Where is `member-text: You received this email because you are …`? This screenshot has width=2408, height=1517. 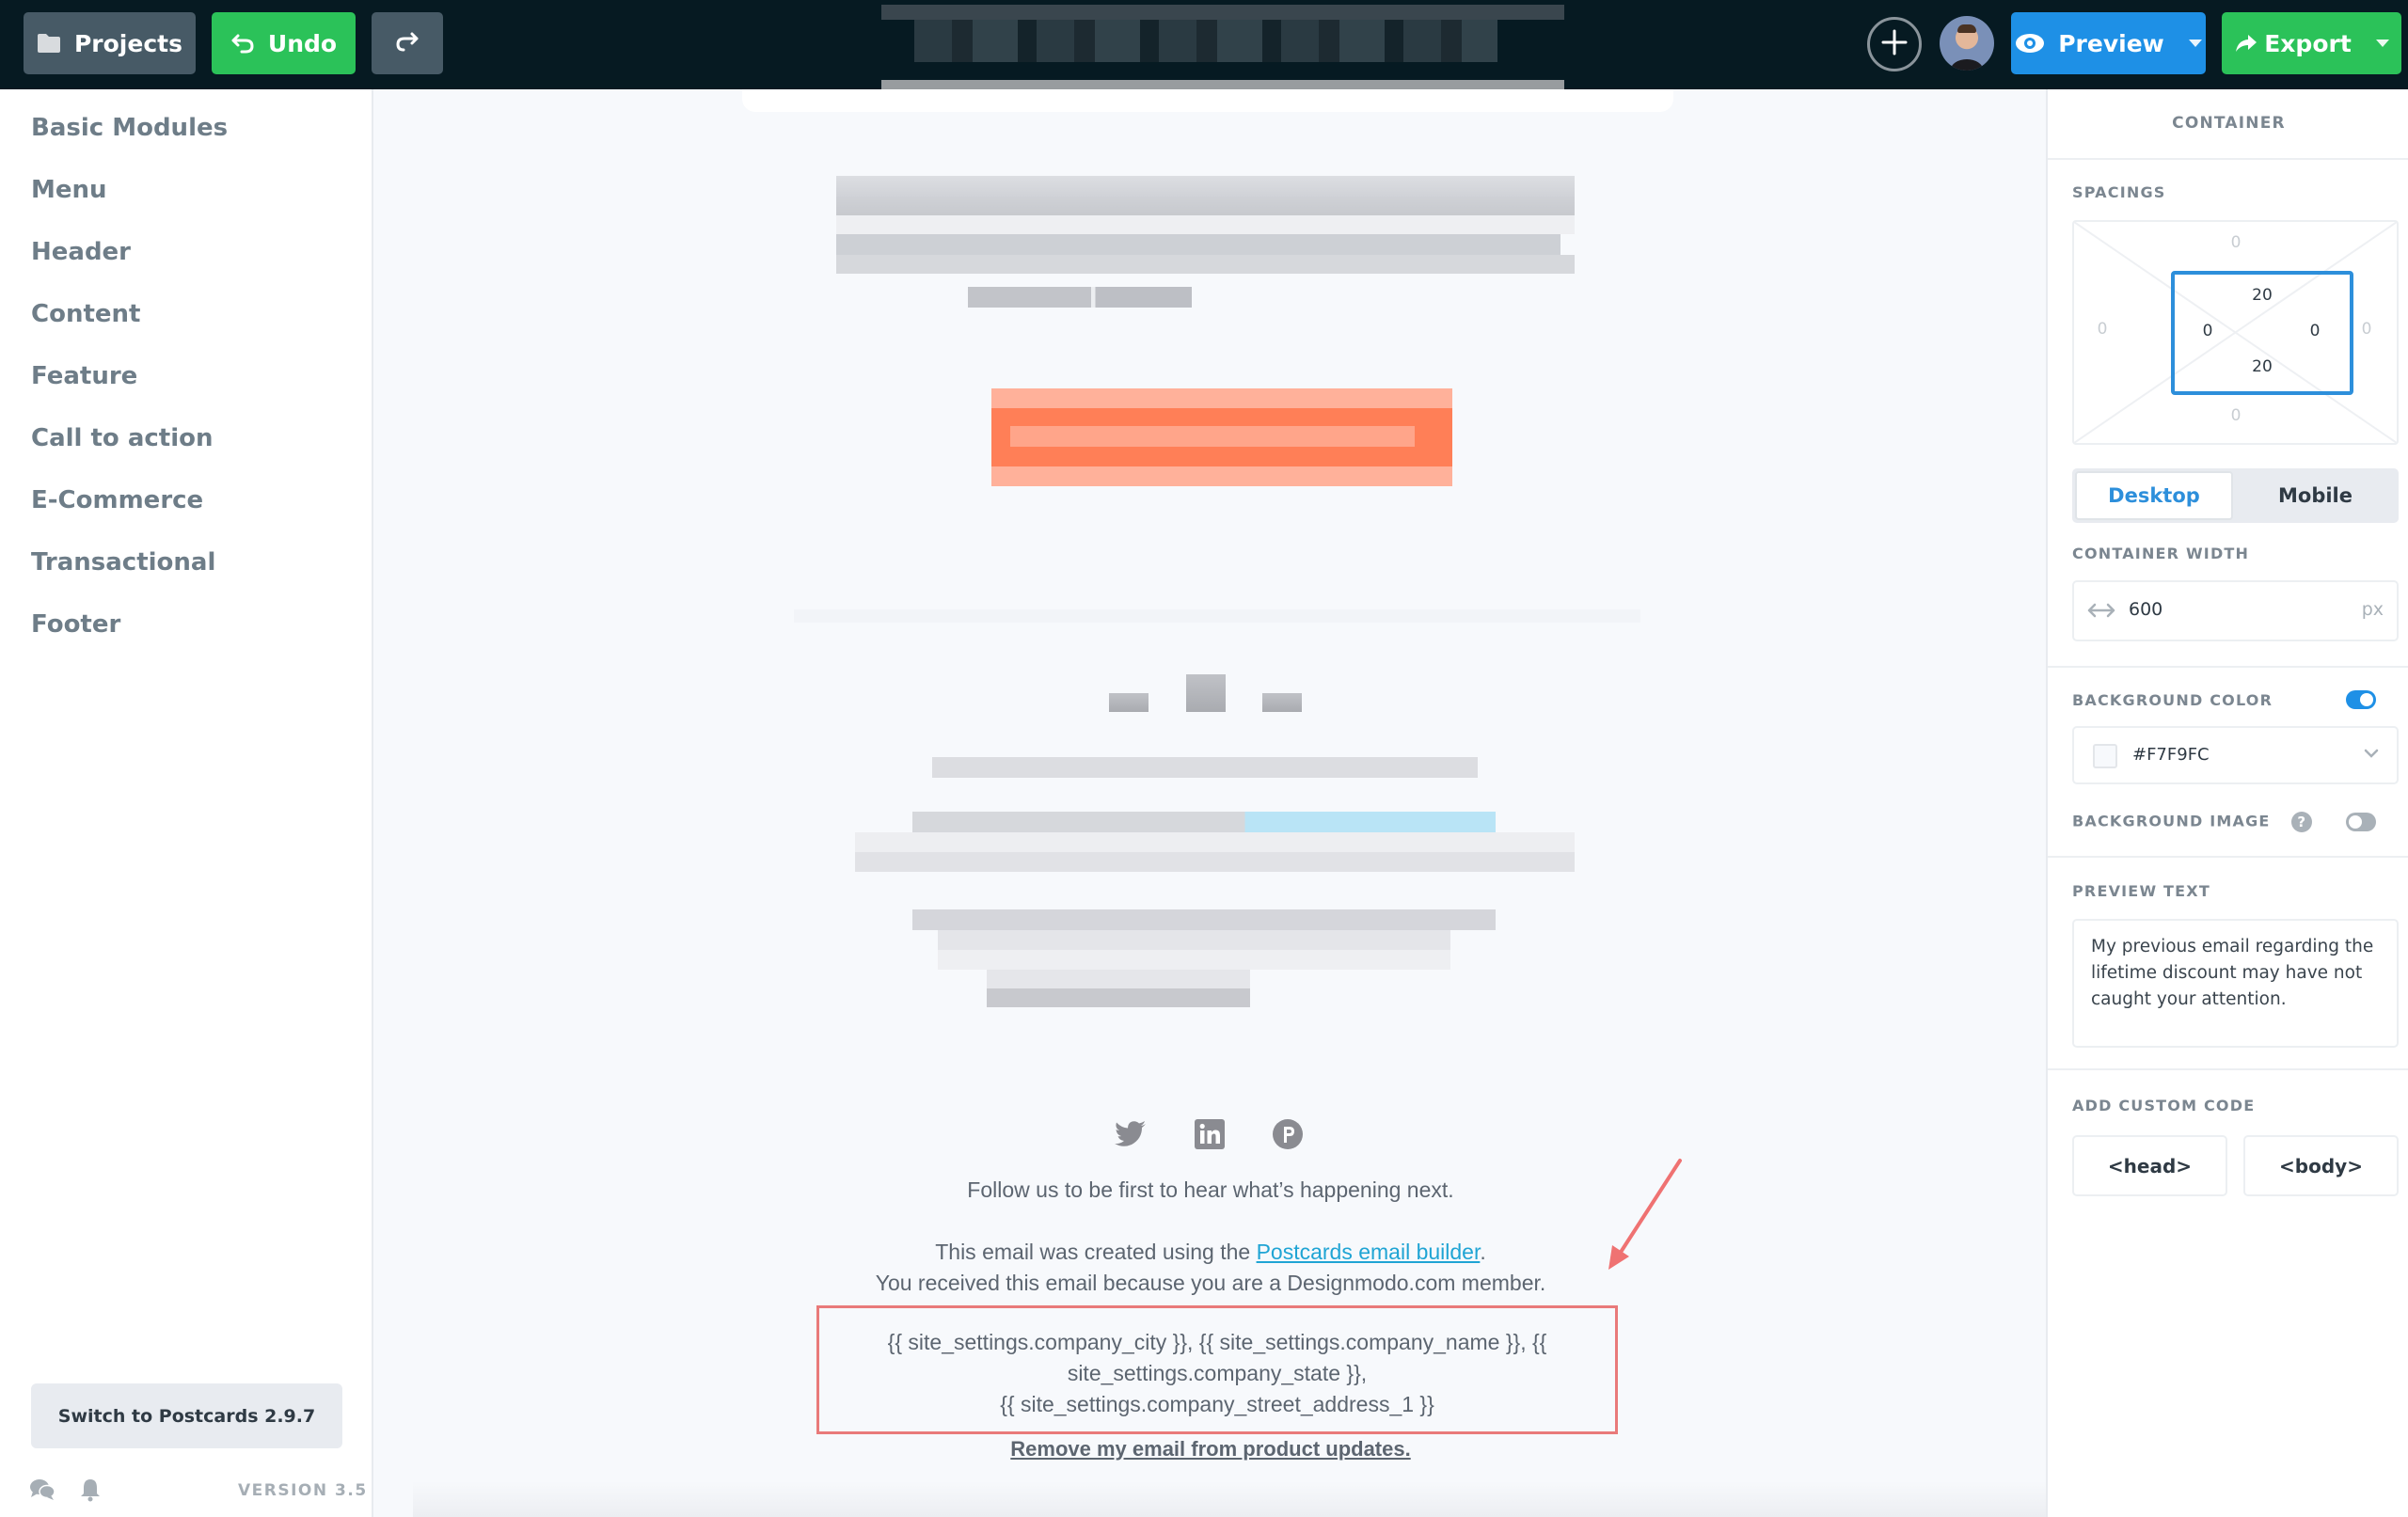
member-text: You received this email because you are … is located at coordinates (1210, 1283).